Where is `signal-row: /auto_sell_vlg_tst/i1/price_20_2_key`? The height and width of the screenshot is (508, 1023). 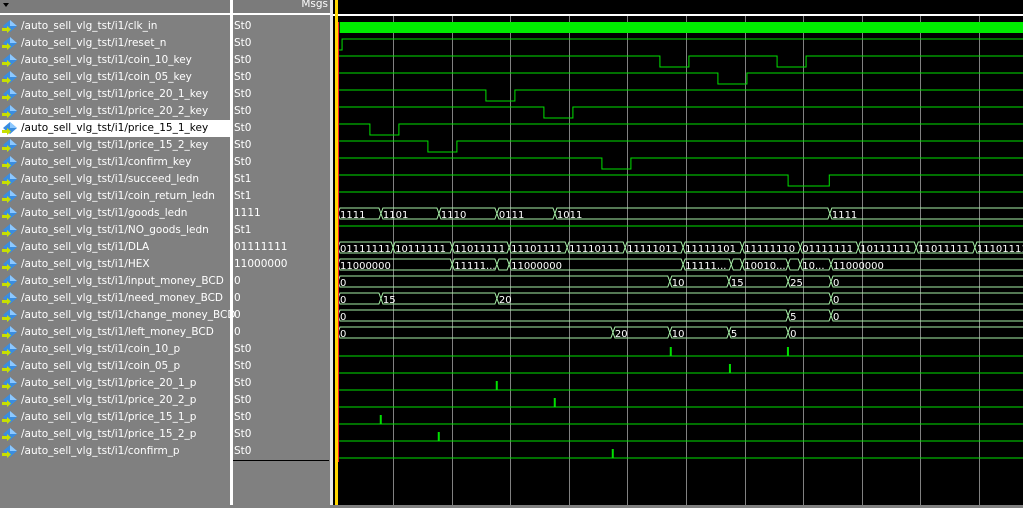
signal-row: /auto_sell_vlg_tst/i1/price_20_2_key is located at coordinates (115, 111).